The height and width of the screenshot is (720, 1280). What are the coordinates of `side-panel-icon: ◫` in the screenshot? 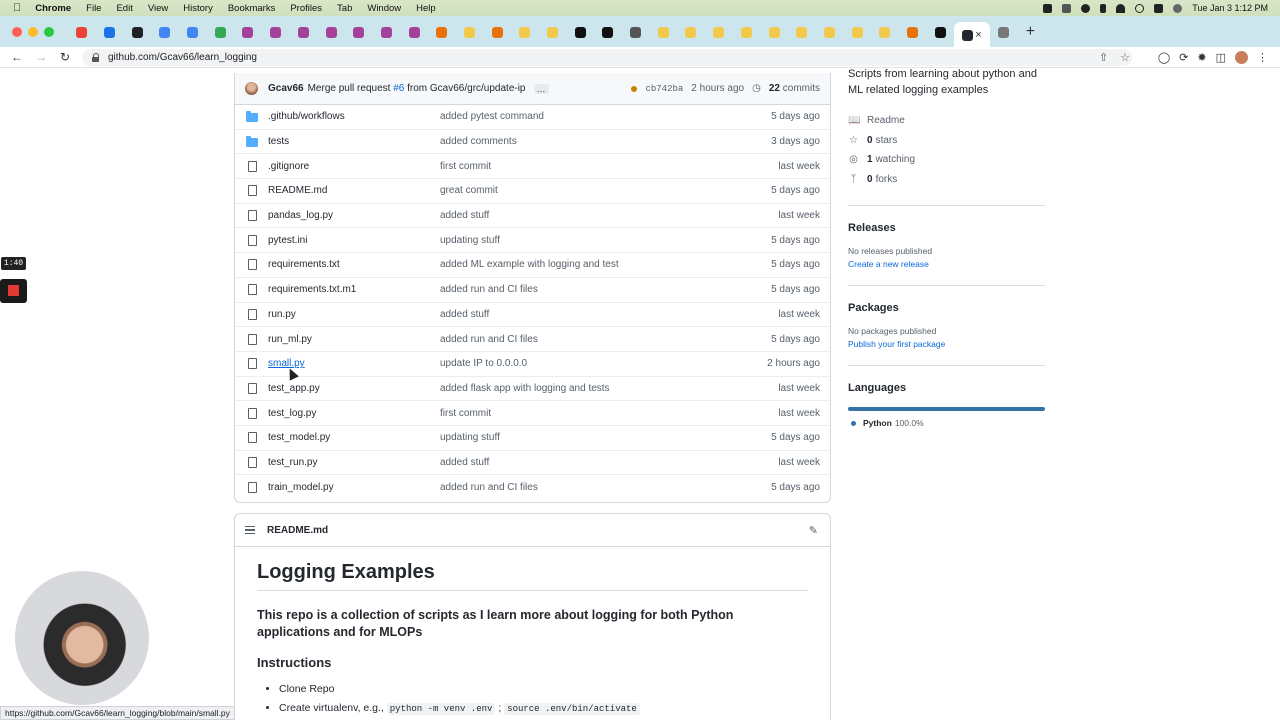 It's located at (1221, 57).